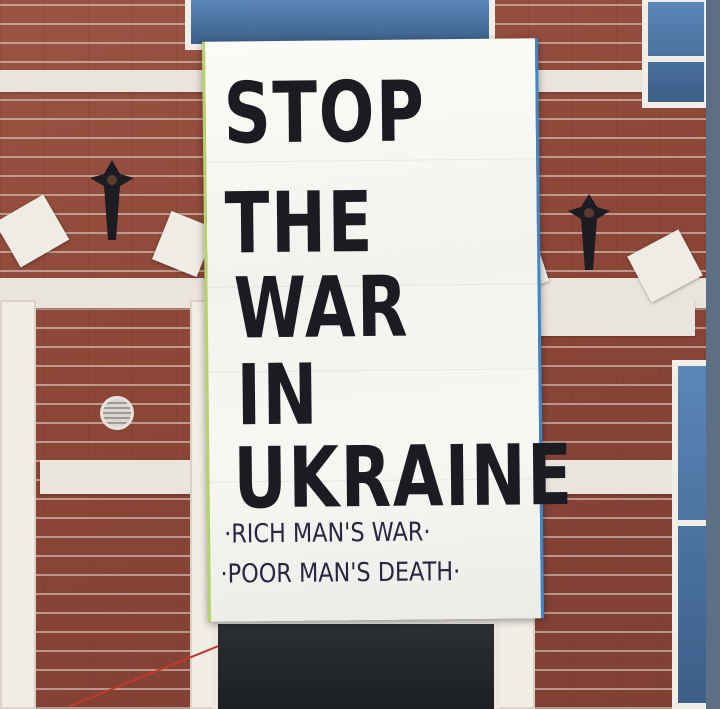 The image size is (720, 709). I want to click on banner-line-in: IN, so click(278, 395).